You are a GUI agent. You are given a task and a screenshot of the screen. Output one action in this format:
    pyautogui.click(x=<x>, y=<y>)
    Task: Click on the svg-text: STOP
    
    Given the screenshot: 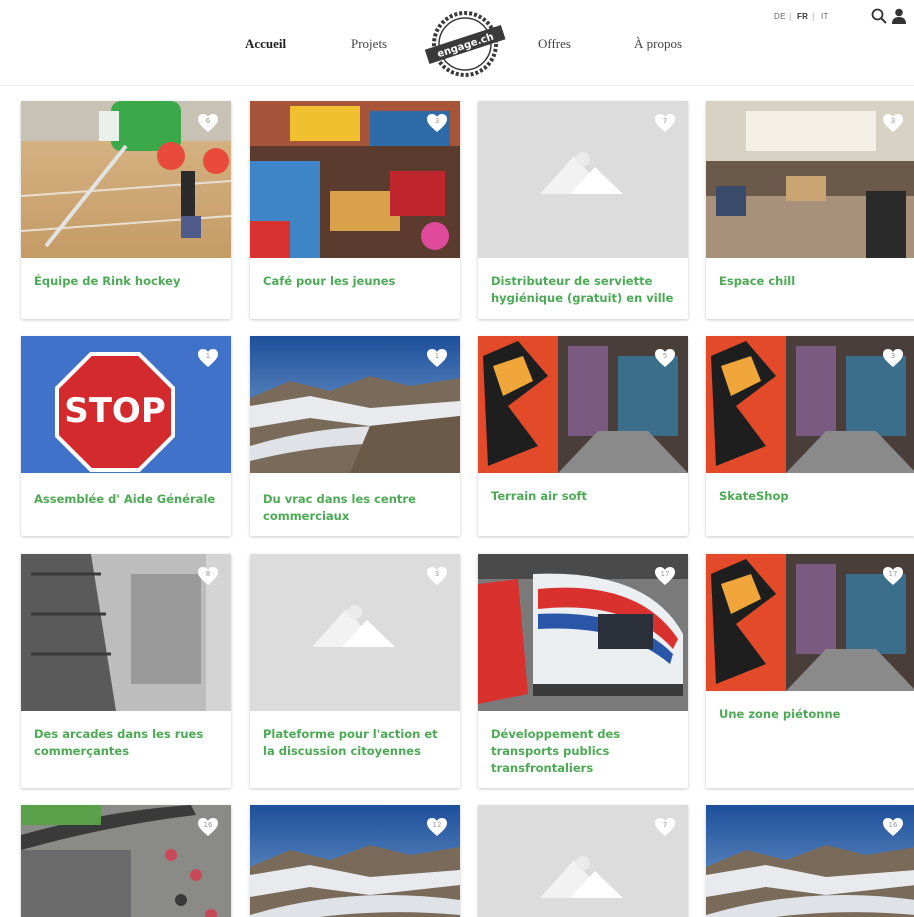 What is the action you would take?
    pyautogui.click(x=115, y=411)
    